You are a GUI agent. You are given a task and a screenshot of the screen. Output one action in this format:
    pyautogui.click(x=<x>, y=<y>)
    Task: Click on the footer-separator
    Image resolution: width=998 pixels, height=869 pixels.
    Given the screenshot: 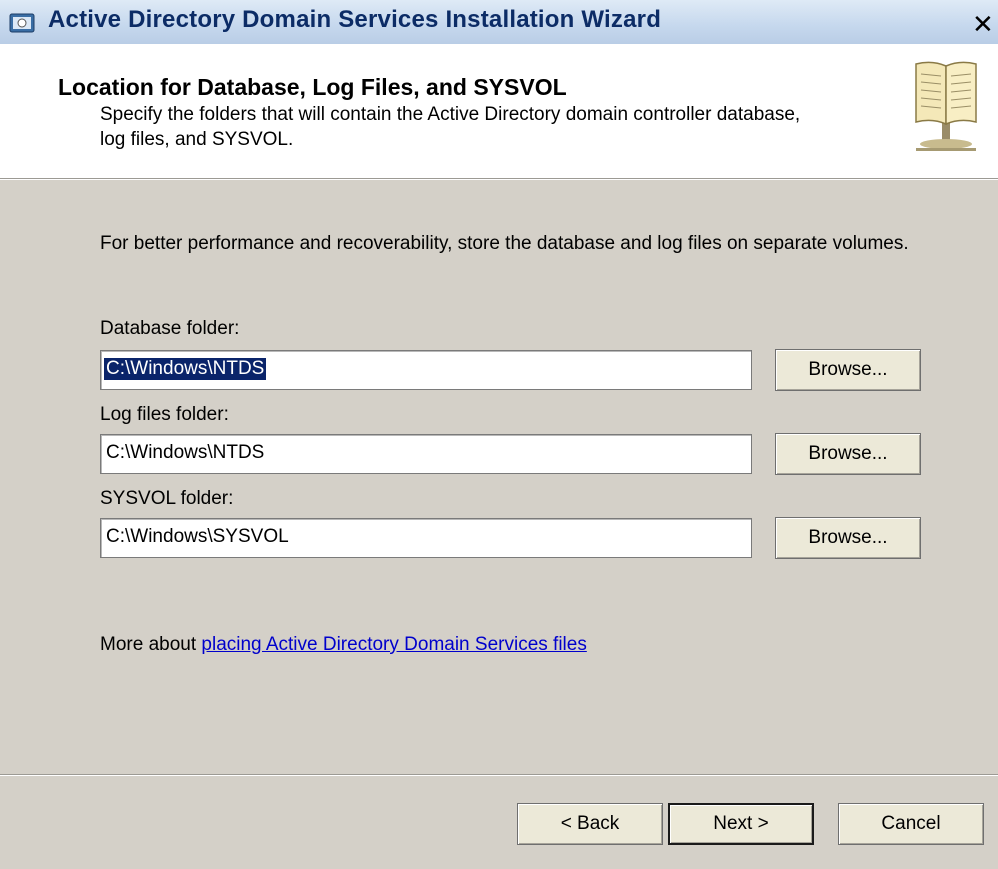 What is the action you would take?
    pyautogui.click(x=499, y=775)
    